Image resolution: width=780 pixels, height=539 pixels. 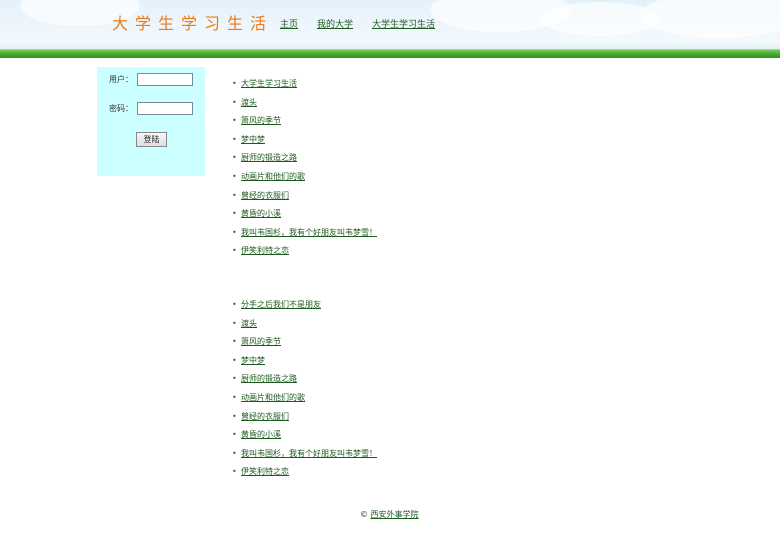 I want to click on login-password-row: 密码：, so click(x=151, y=108).